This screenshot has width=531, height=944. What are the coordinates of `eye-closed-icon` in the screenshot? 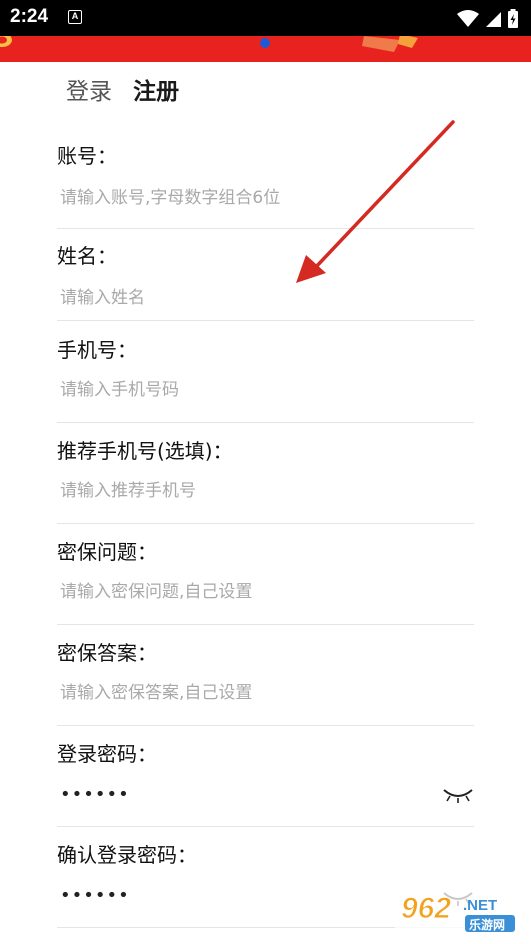 It's located at (458, 795).